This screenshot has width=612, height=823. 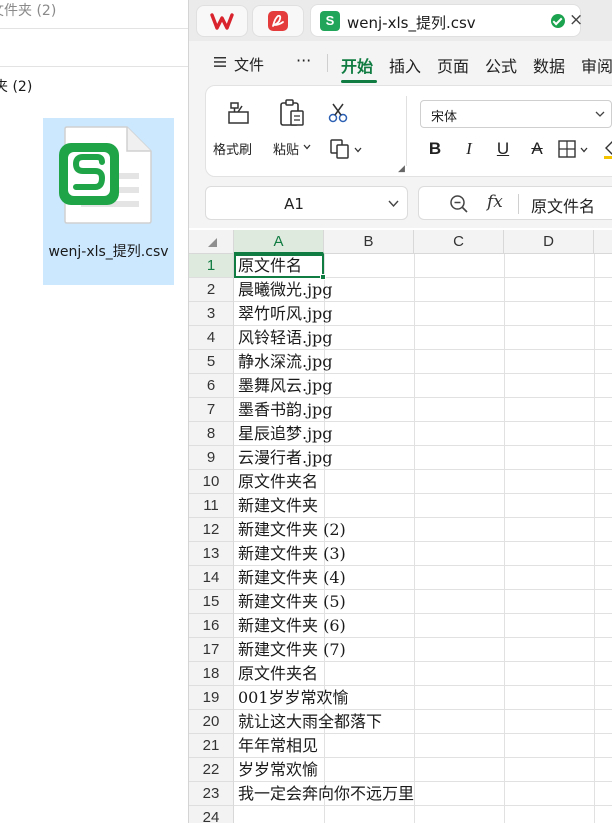 What do you see at coordinates (211, 266) in the screenshot?
I see `row-header-1: 1` at bounding box center [211, 266].